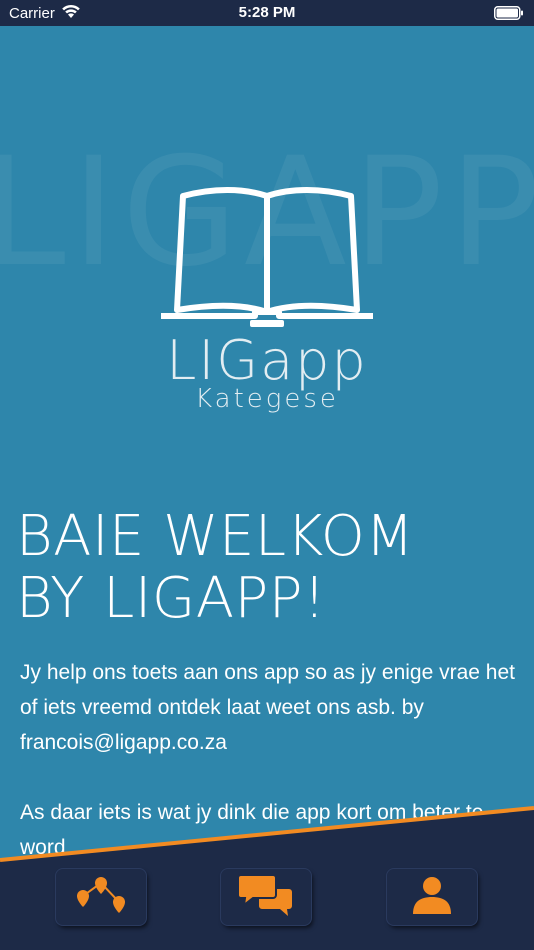 This screenshot has width=534, height=950. I want to click on tab-map-button, so click(101, 897).